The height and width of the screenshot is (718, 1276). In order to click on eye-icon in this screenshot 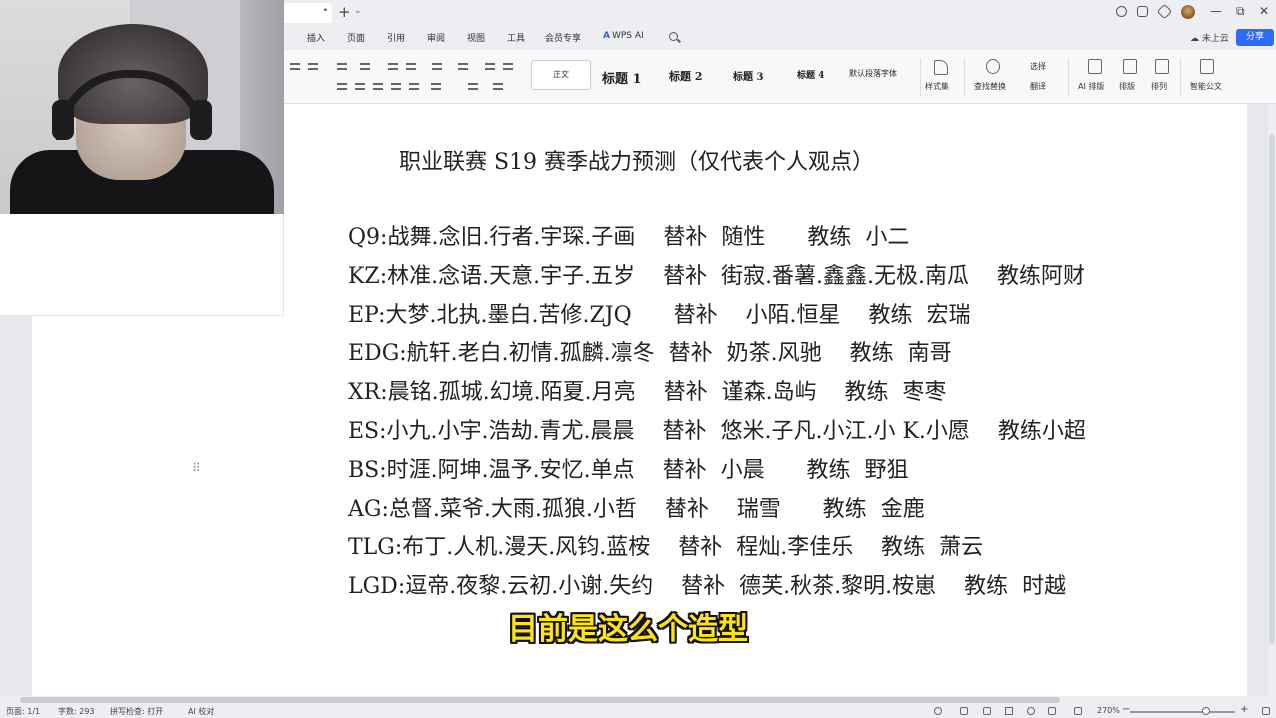, I will do `click(938, 711)`.